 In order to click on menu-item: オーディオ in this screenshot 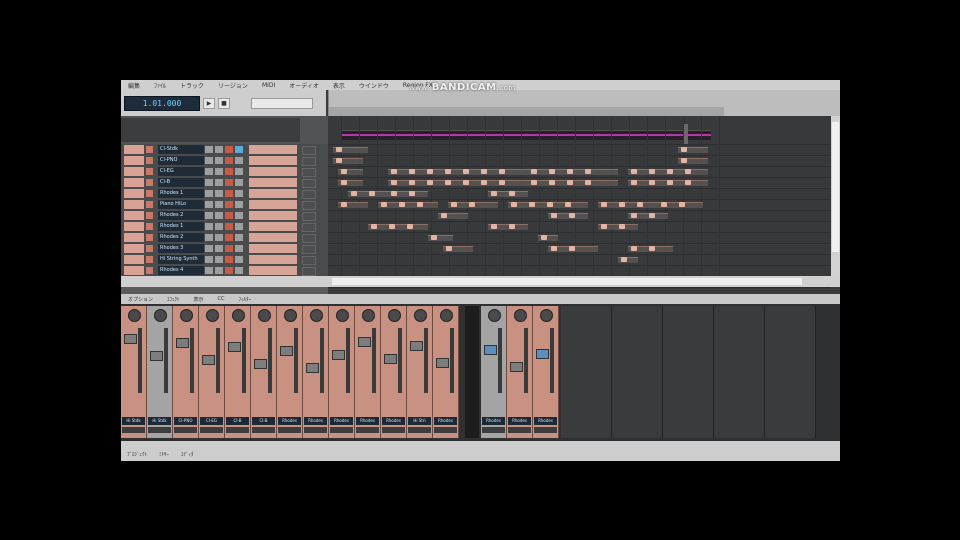, I will do `click(304, 85)`.